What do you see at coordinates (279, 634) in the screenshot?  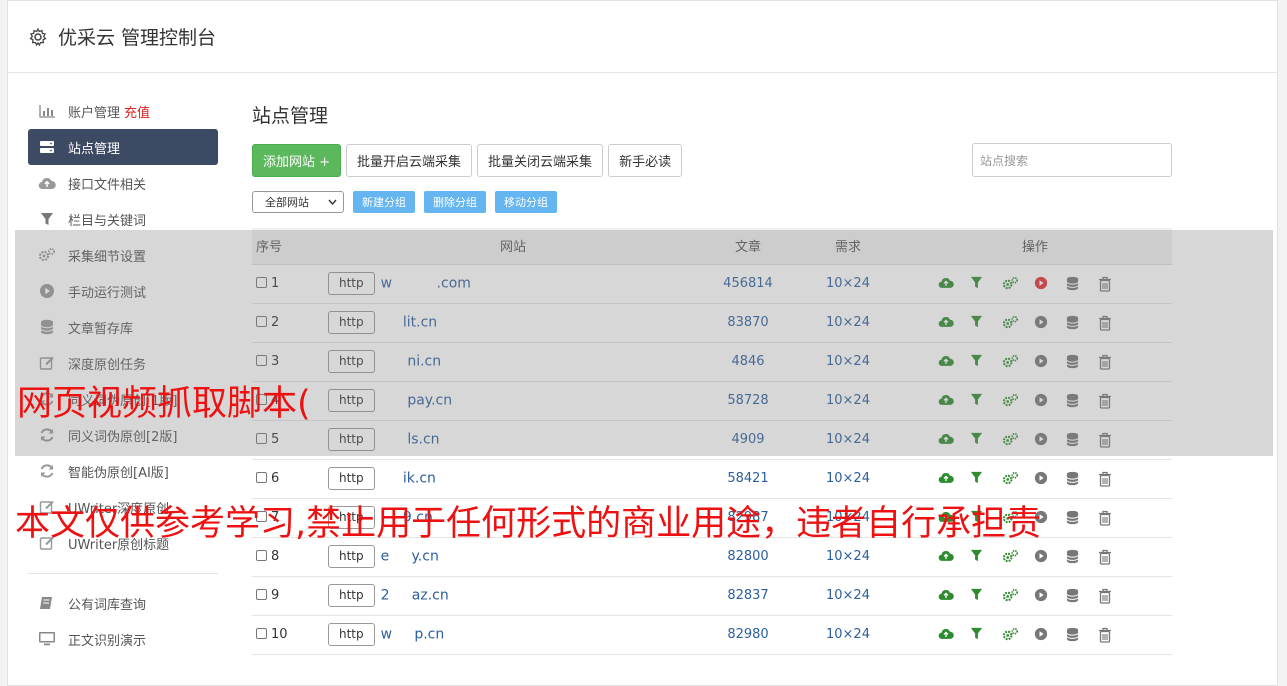 I see `row-number: 10` at bounding box center [279, 634].